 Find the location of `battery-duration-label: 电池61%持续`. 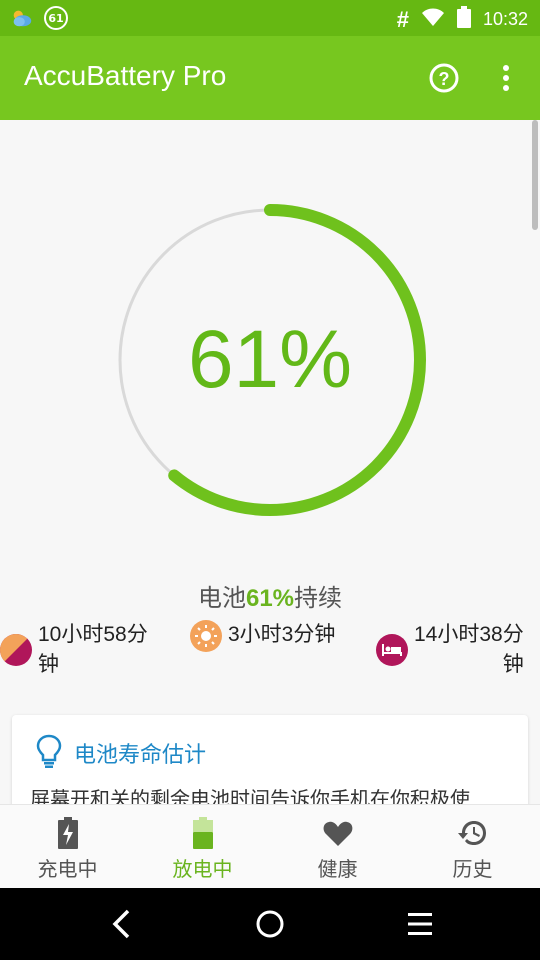

battery-duration-label: 电池61%持续 is located at coordinates (270, 595).